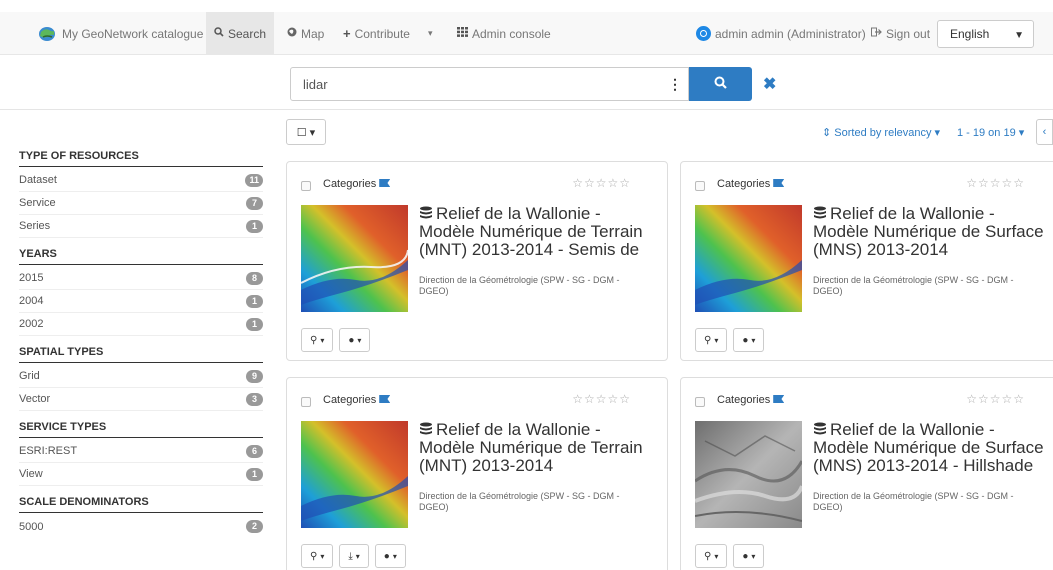 The width and height of the screenshot is (1053, 570). I want to click on facet-item-label: 2004, so click(31, 301).